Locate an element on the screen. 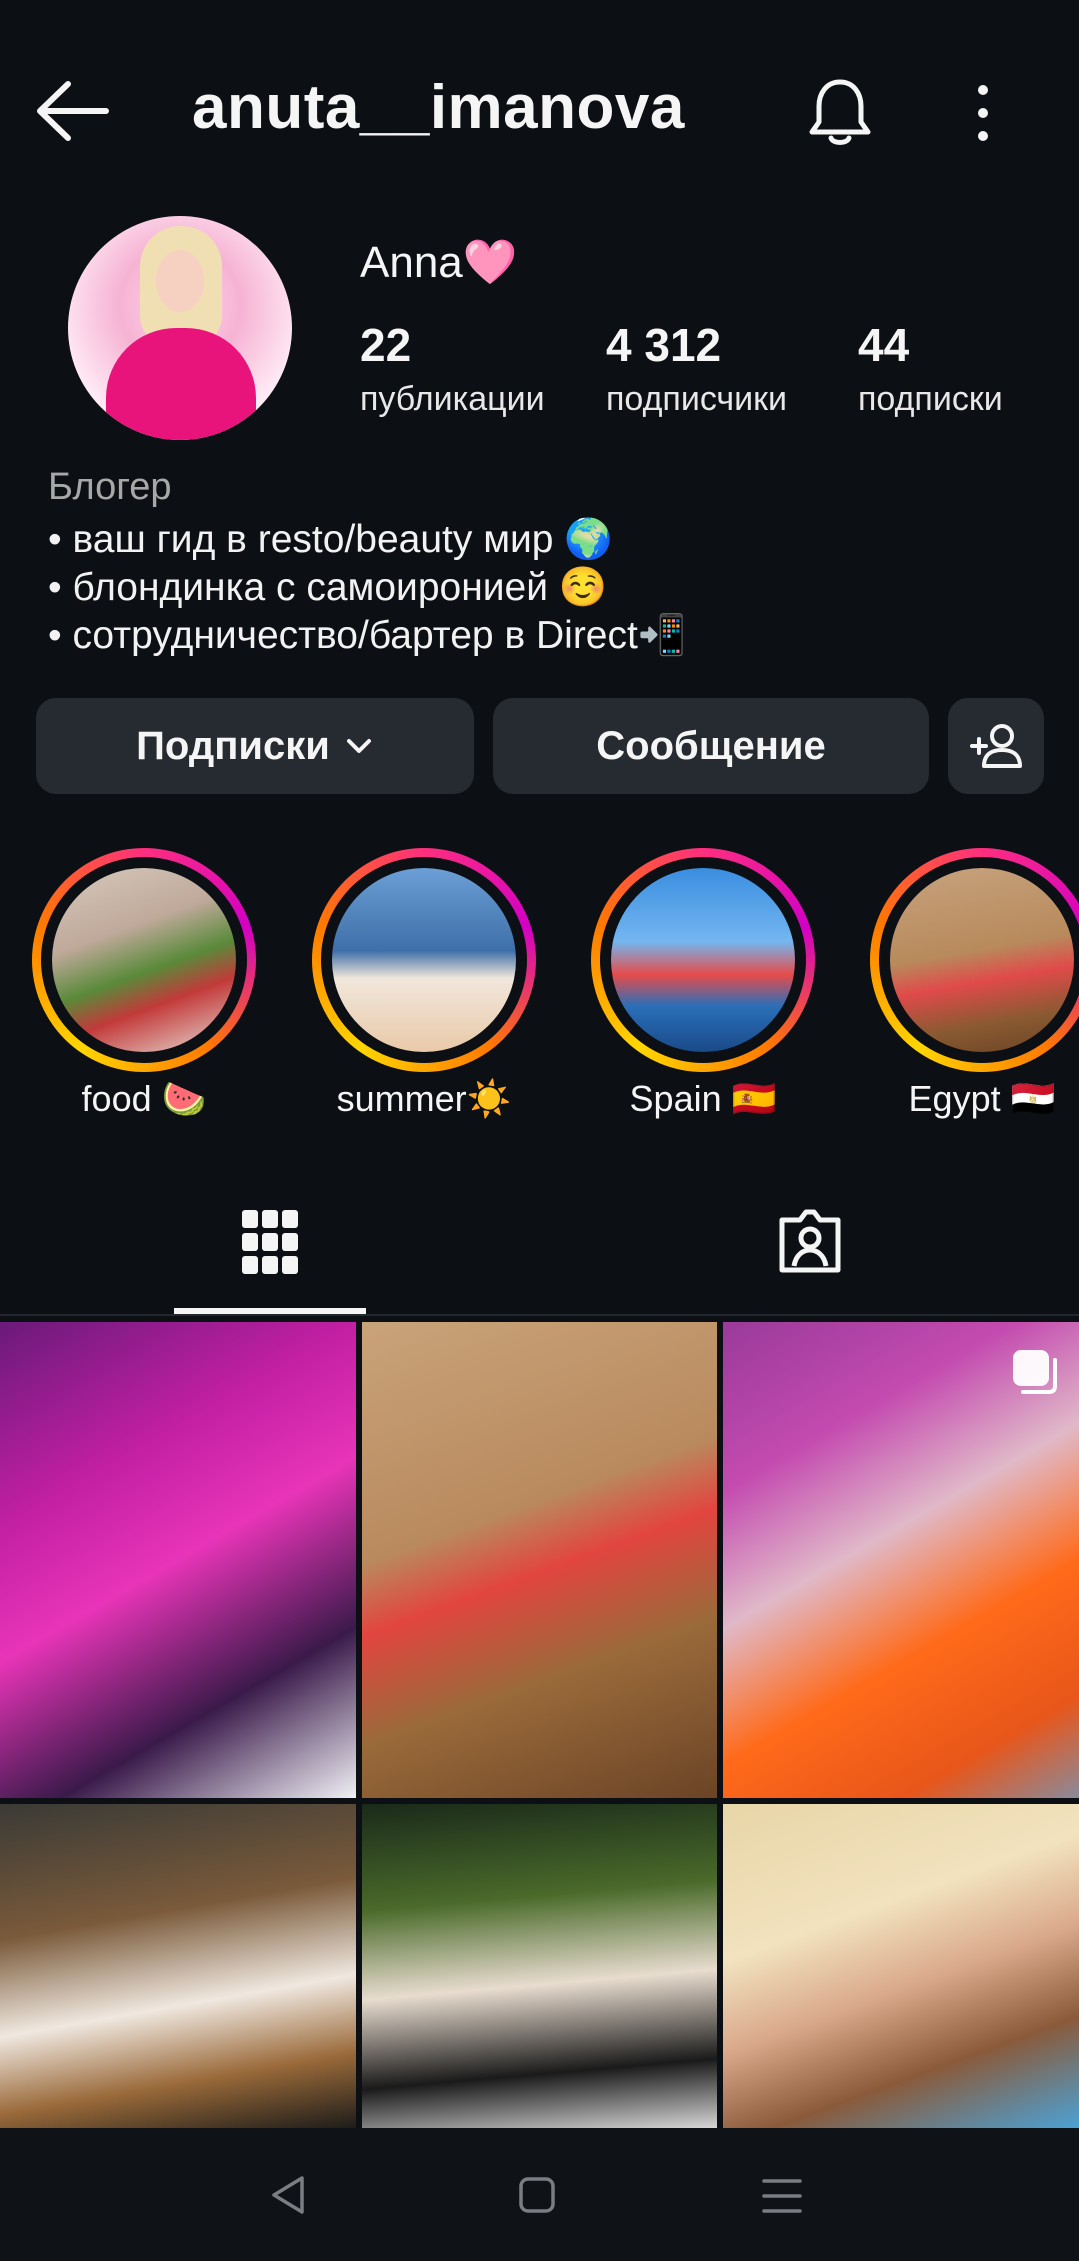 This screenshot has height=2261, width=1079. stat-posts-value: 22 is located at coordinates (386, 345).